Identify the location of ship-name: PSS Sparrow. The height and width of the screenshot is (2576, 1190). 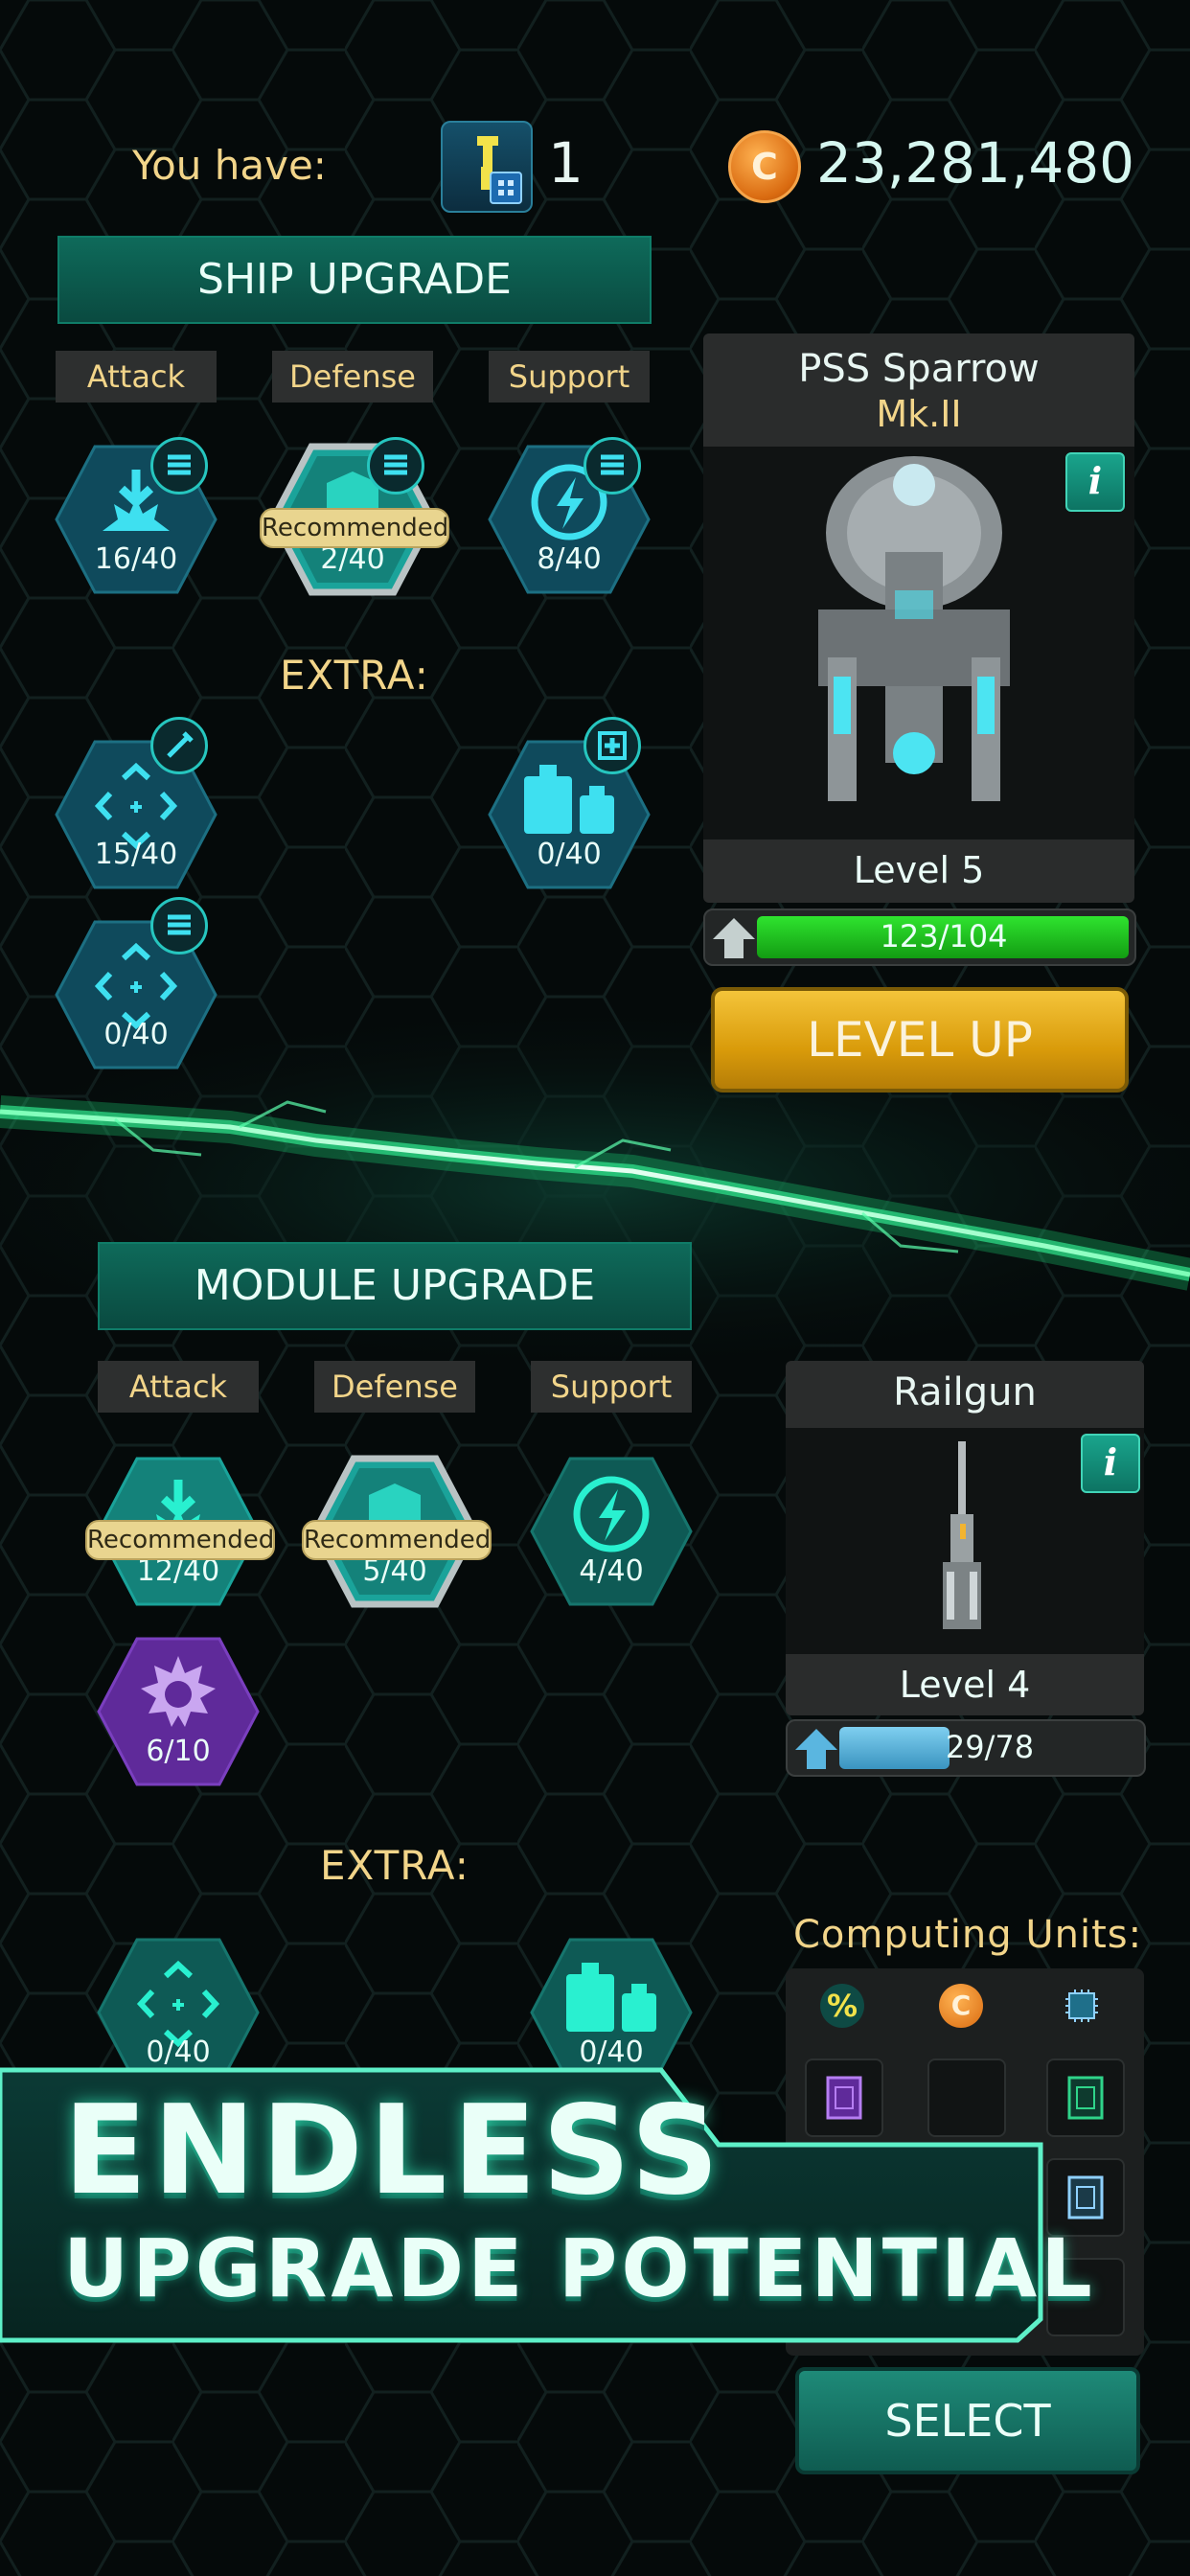
(919, 369).